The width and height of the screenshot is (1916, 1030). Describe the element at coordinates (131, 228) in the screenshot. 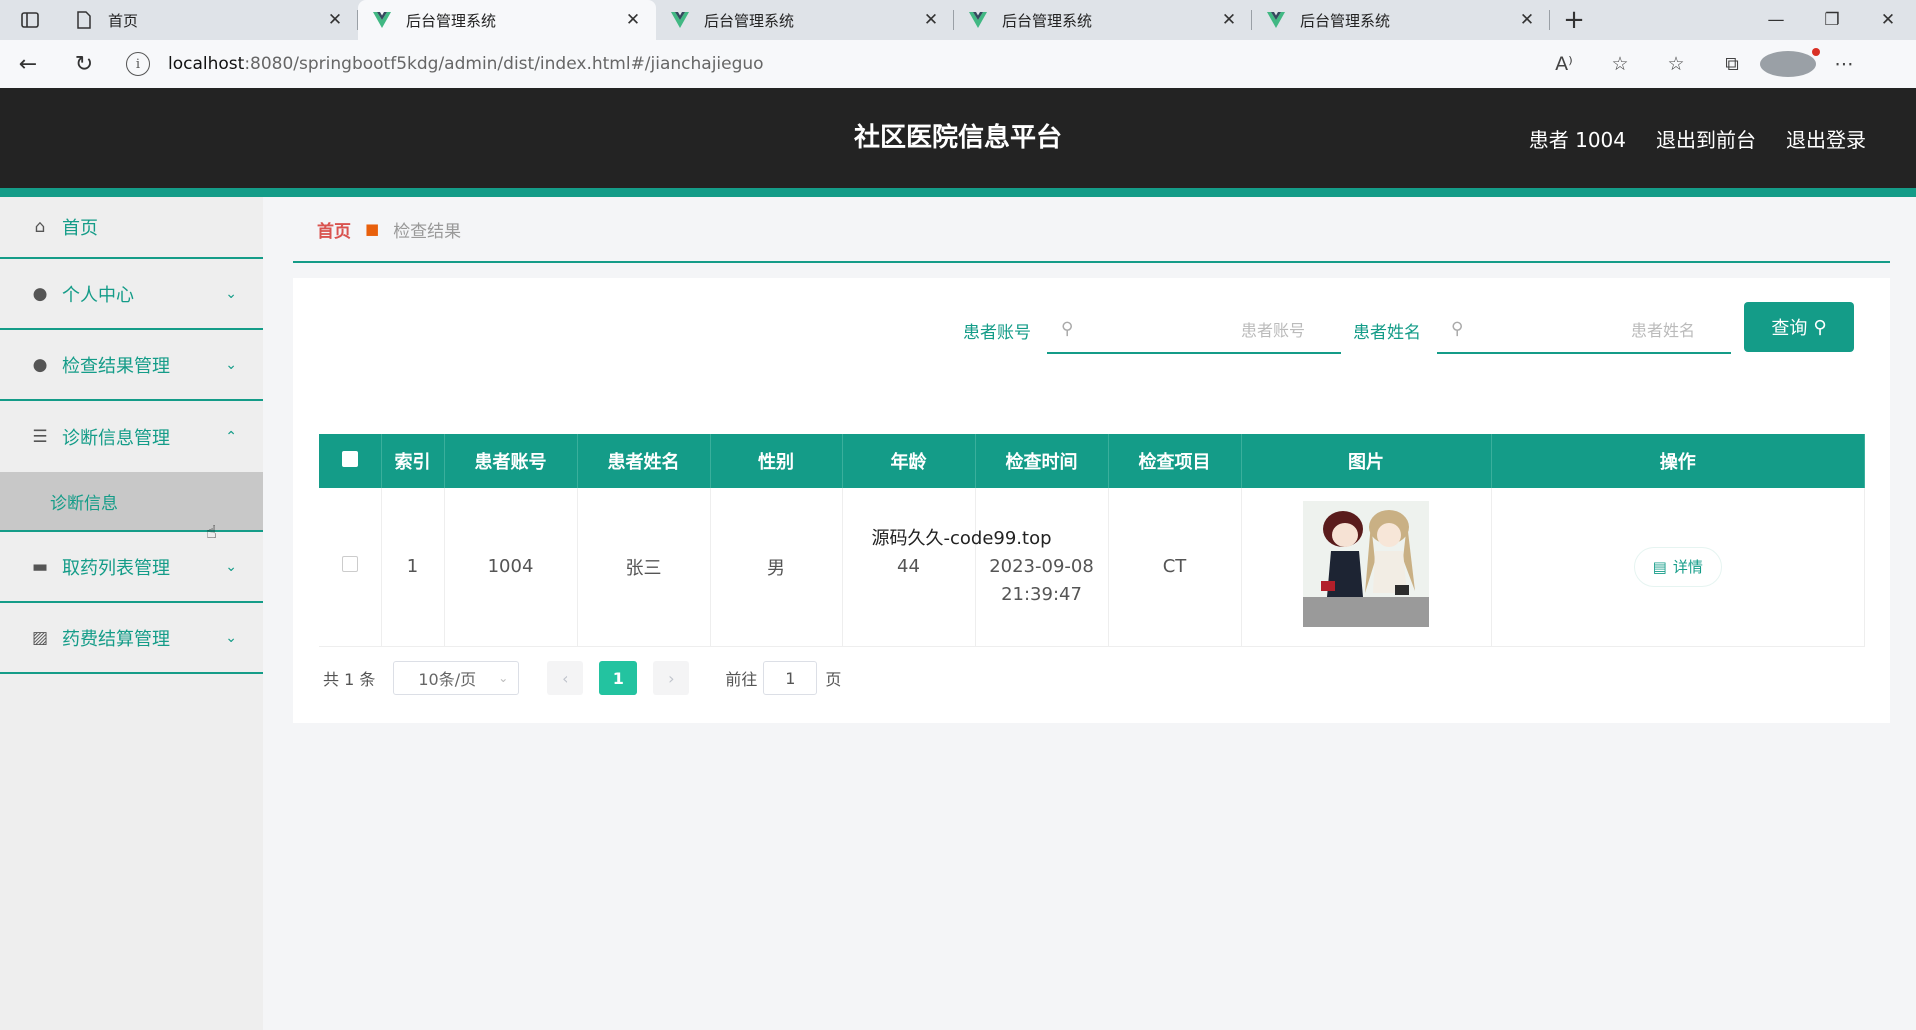

I see `sidebar-item-home: ⌂ 首页` at that location.